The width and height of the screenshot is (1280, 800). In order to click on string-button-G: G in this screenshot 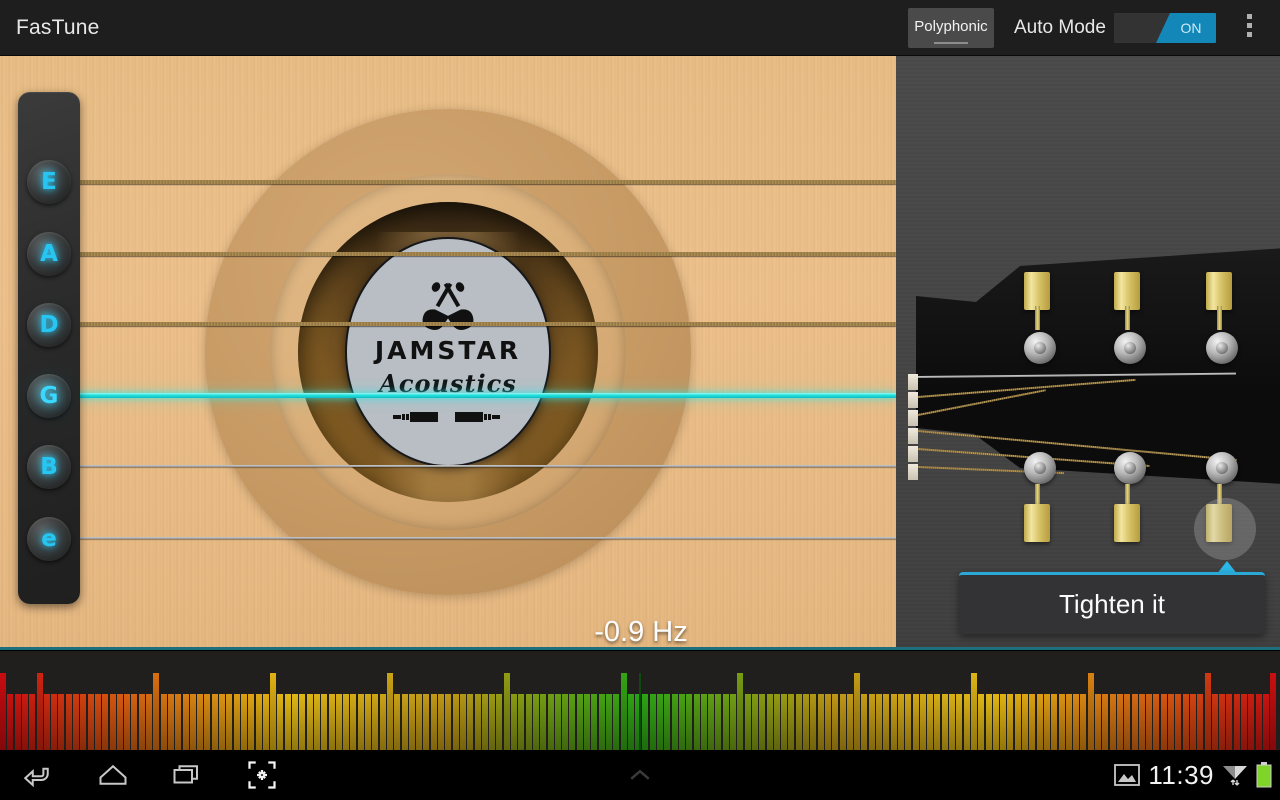, I will do `click(49, 396)`.